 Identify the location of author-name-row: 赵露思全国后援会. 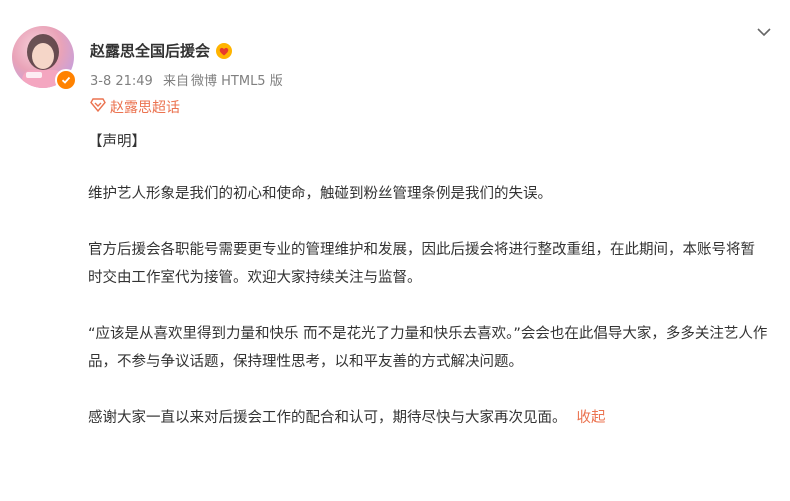
(161, 50).